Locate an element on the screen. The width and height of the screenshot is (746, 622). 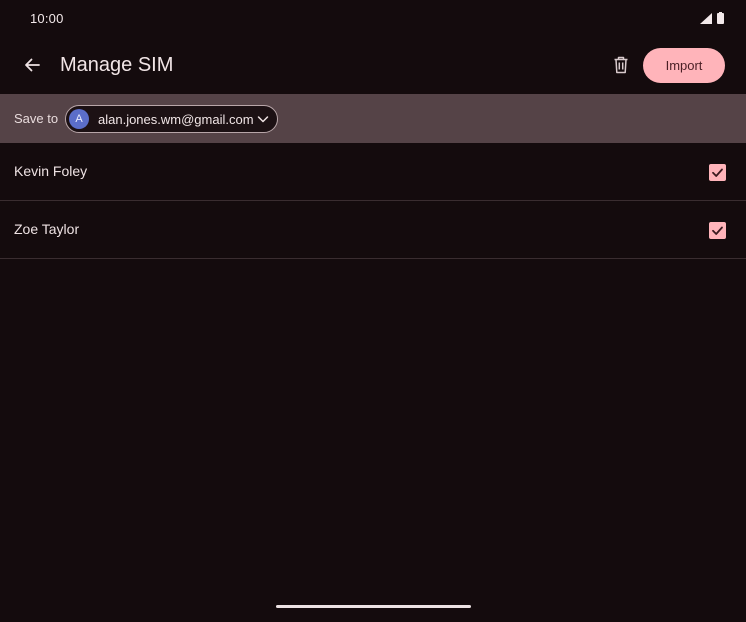
import-button: Import is located at coordinates (684, 65).